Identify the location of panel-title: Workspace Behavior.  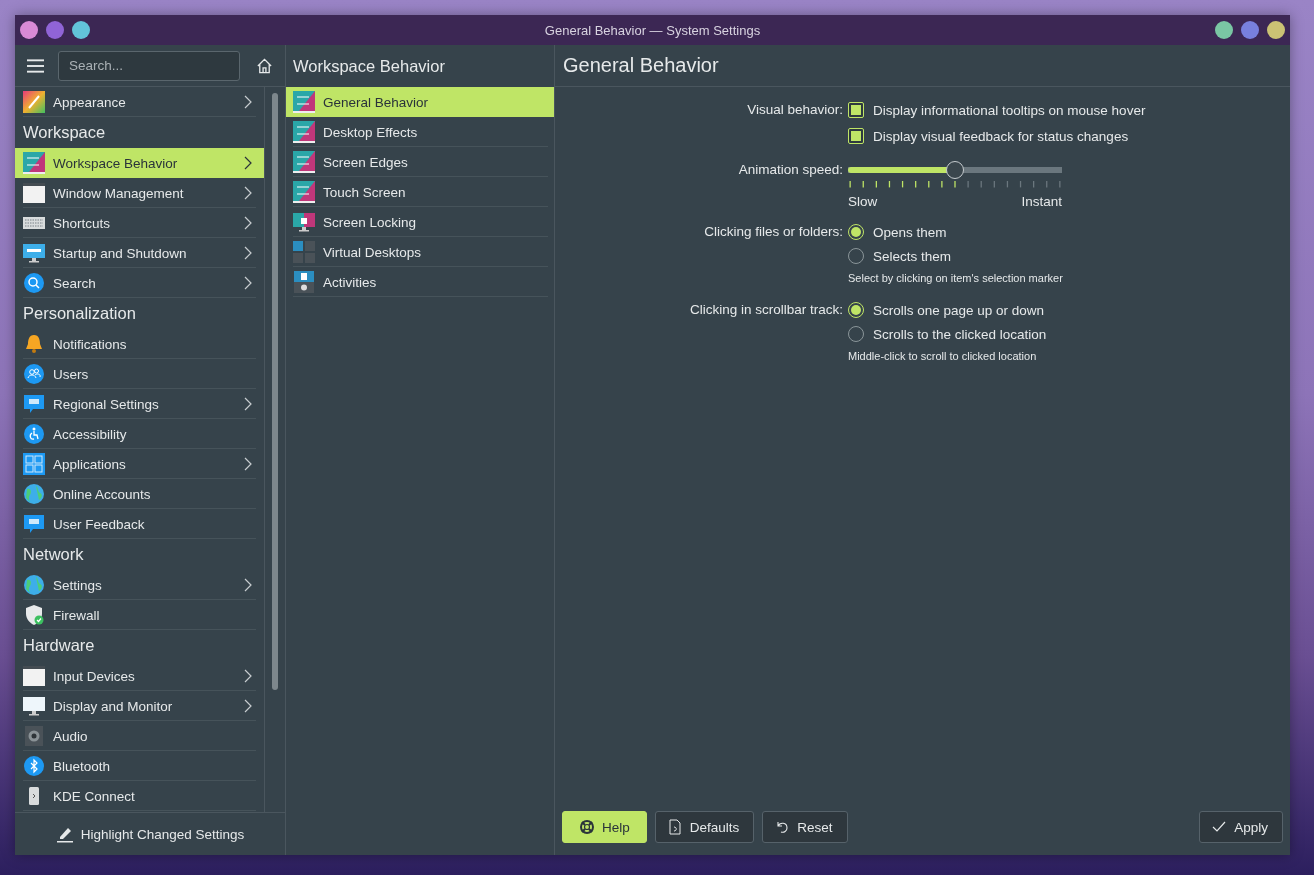
(369, 66).